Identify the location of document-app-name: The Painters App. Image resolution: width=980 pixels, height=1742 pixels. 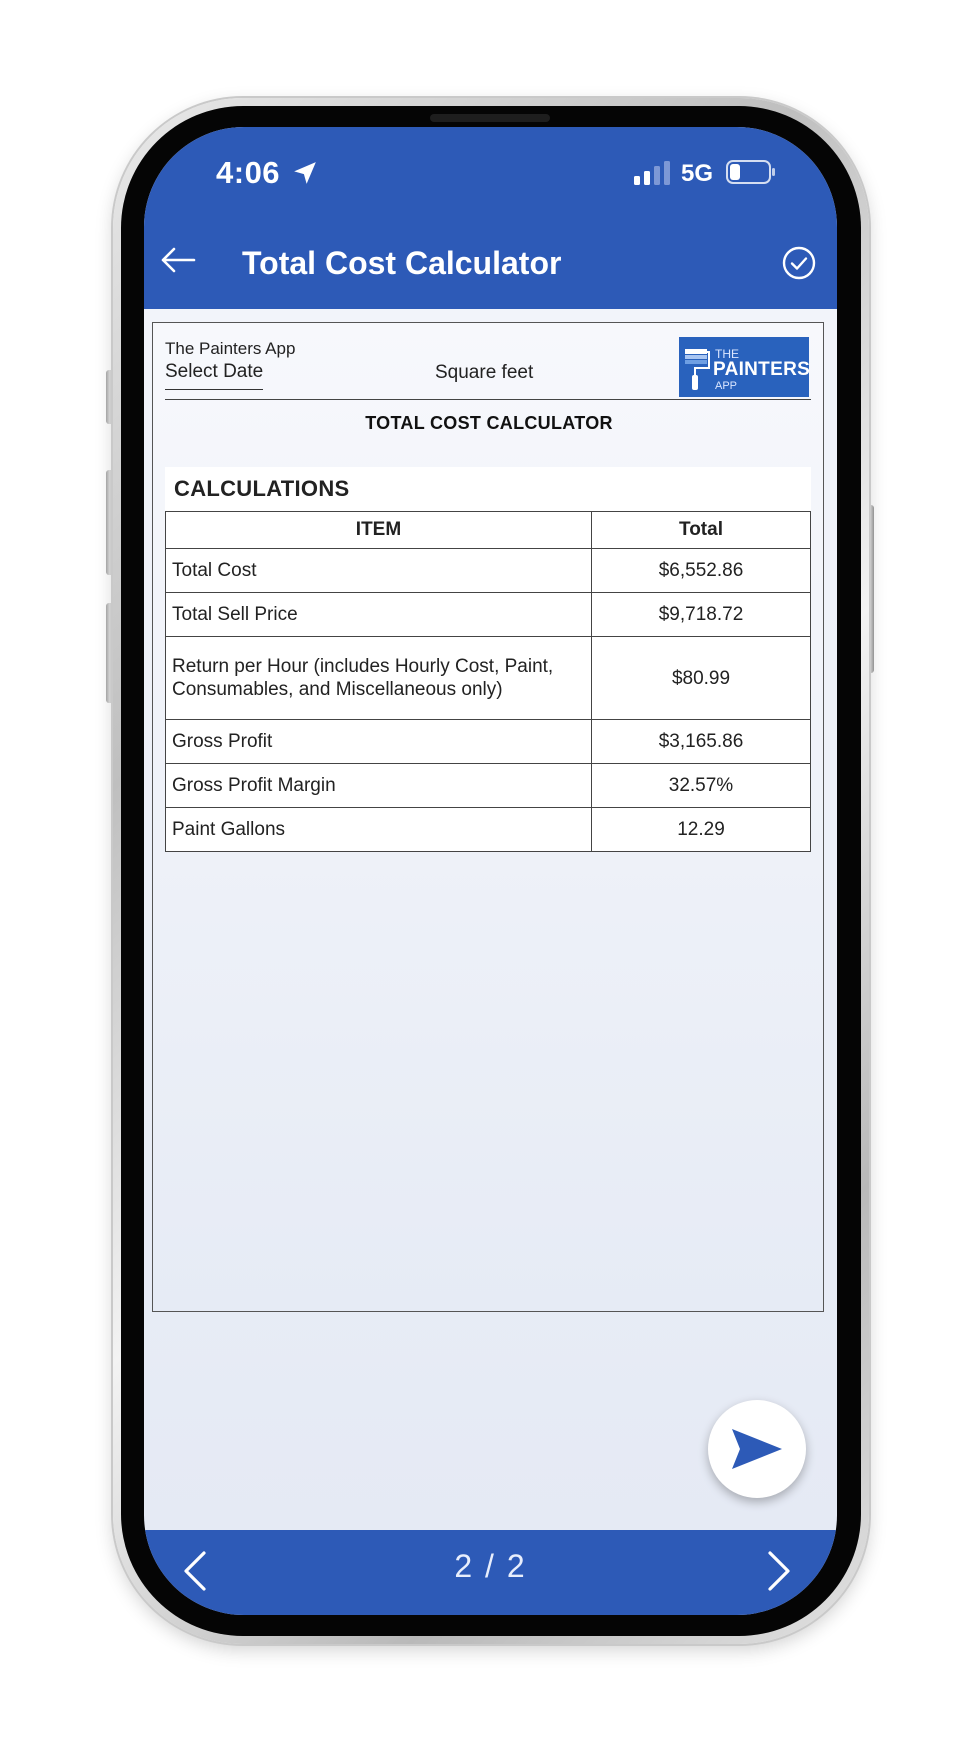
(230, 348).